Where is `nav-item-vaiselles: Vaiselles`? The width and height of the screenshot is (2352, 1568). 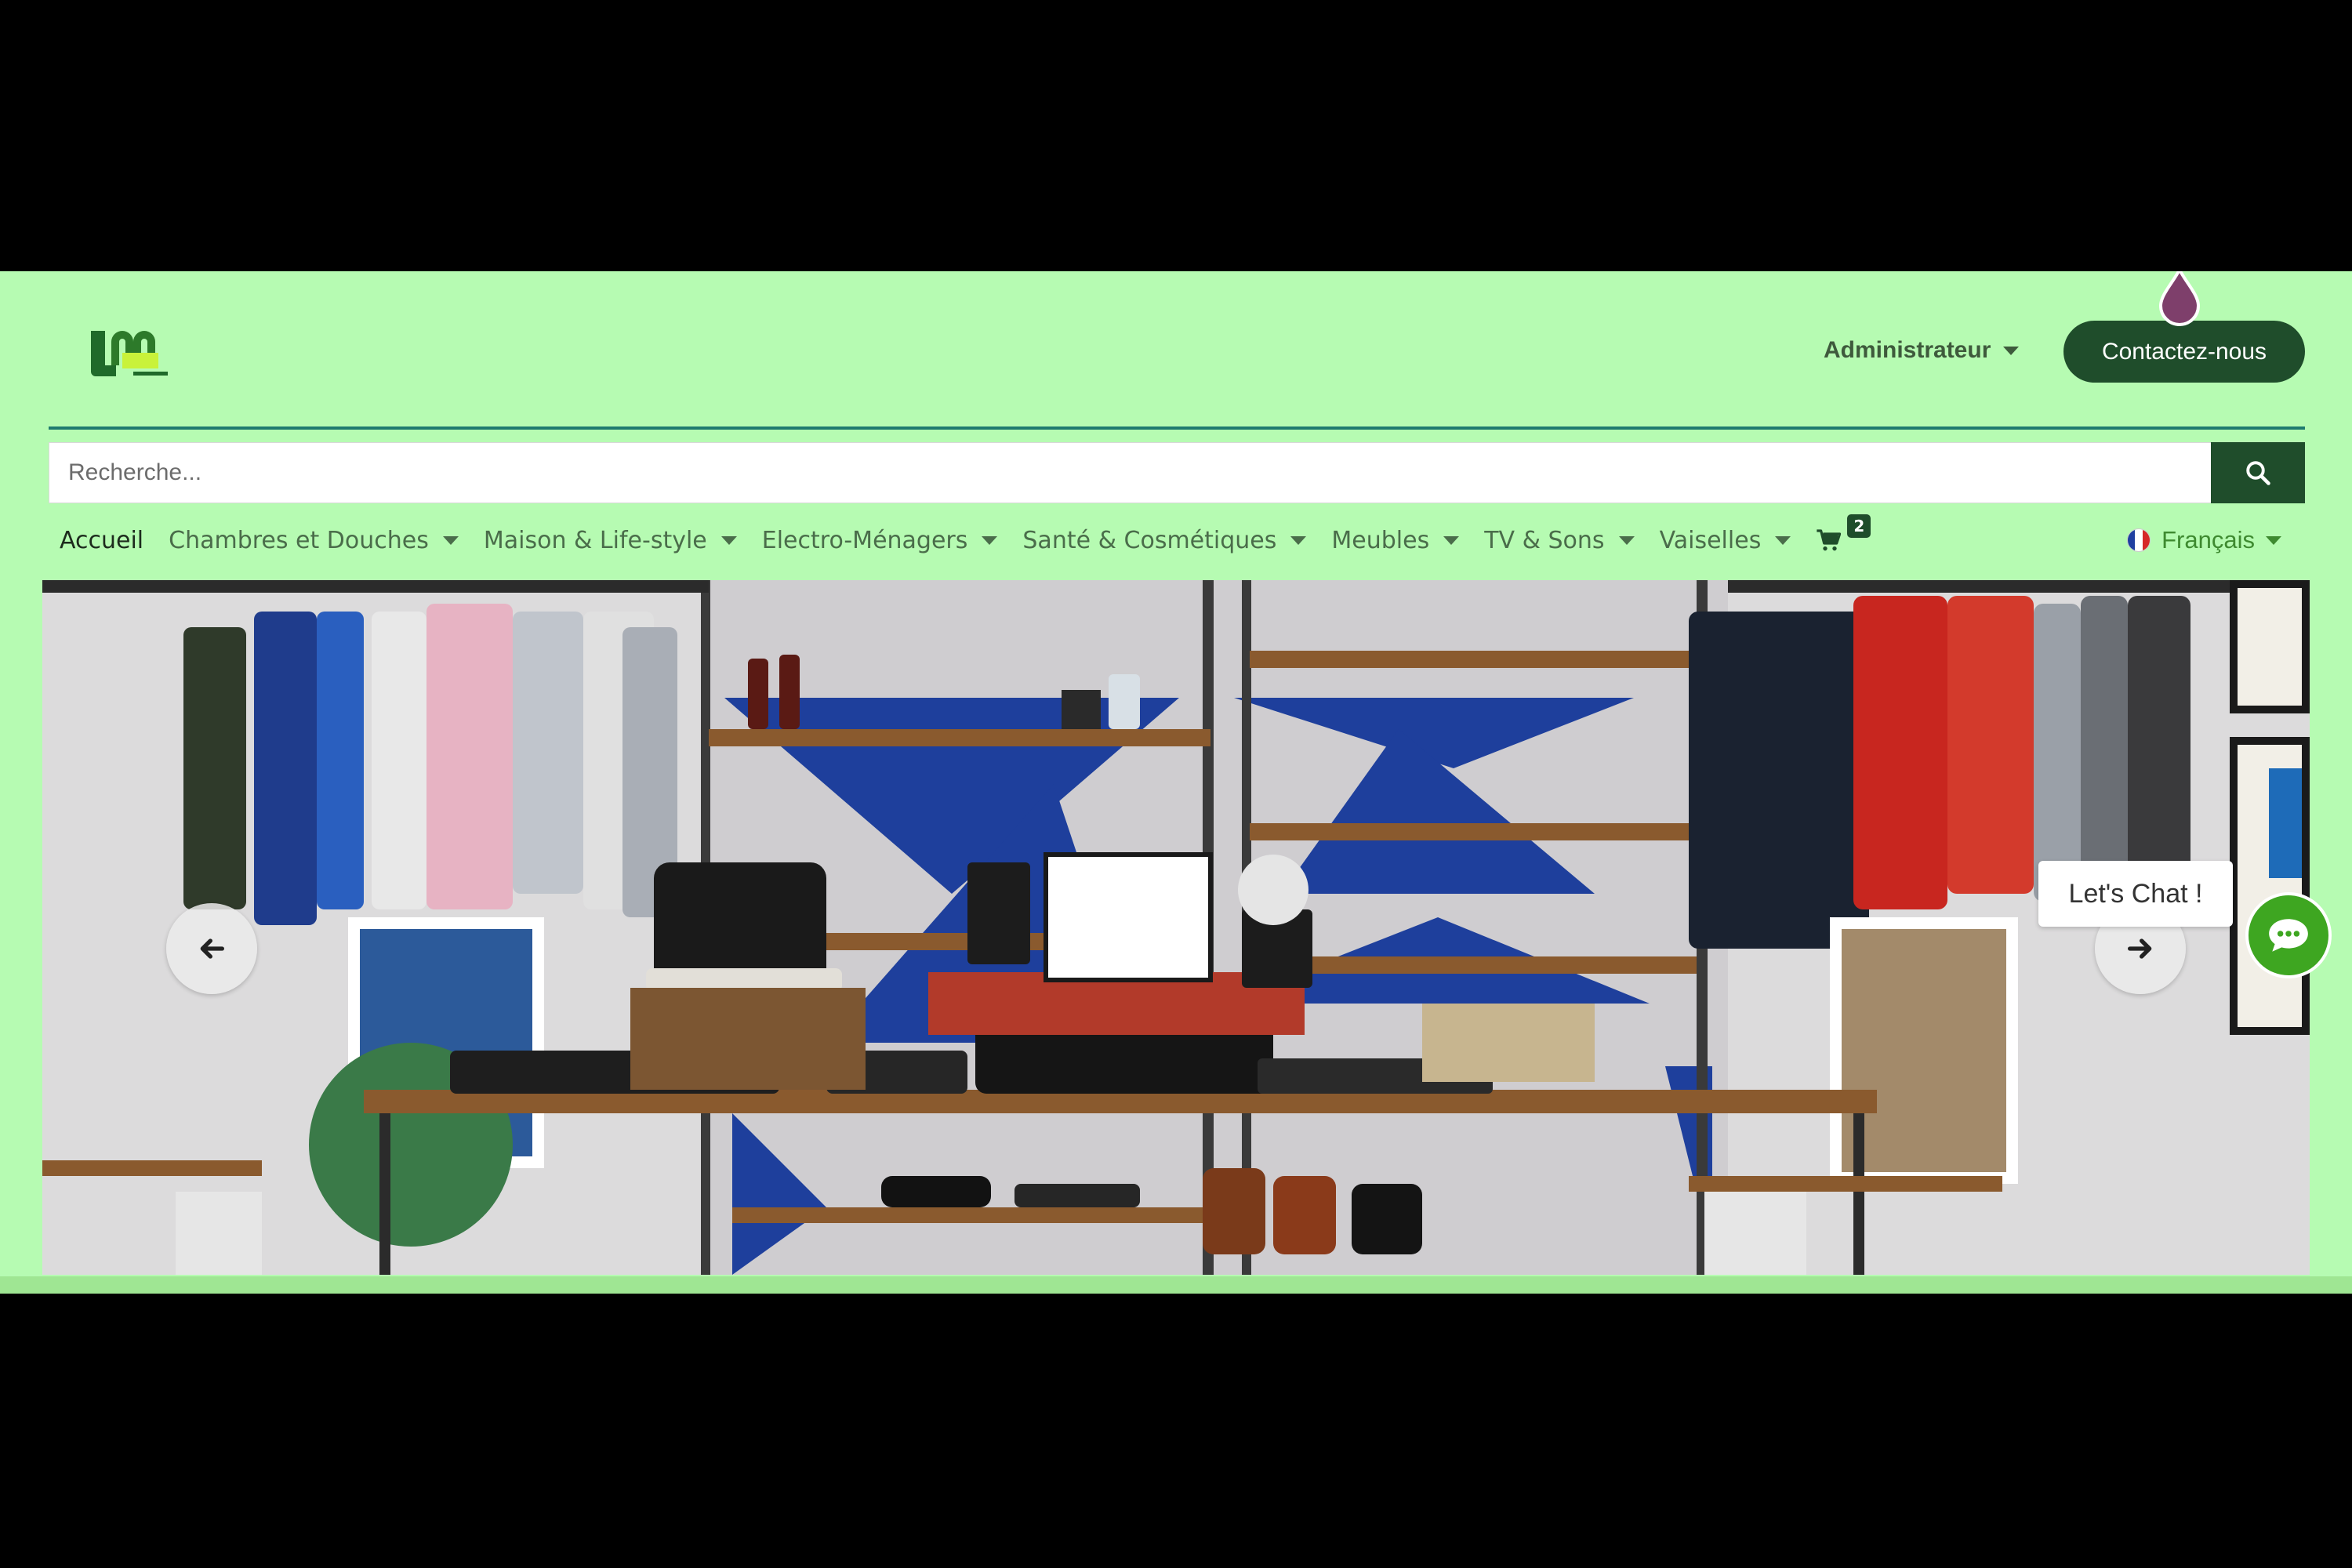 nav-item-vaiselles: Vaiselles is located at coordinates (1725, 540).